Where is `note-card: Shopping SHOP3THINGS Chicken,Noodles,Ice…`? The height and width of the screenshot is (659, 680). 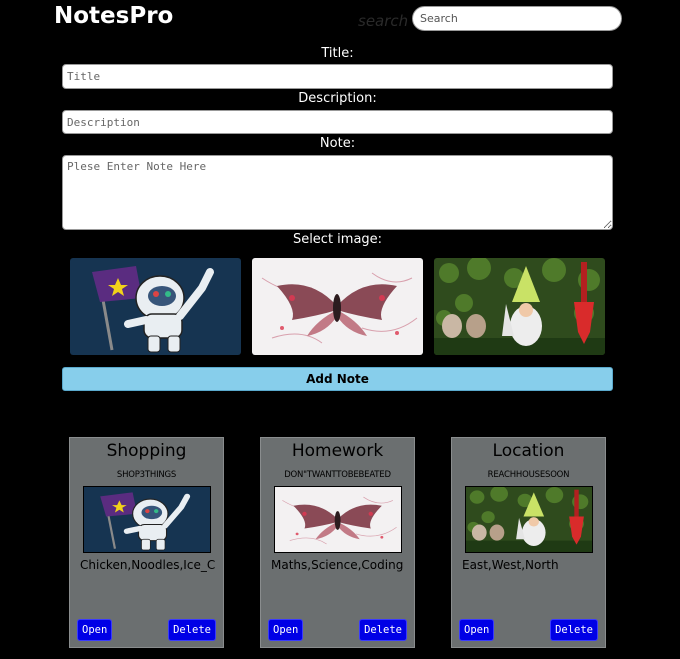
note-card: Shopping SHOP3THINGS Chicken,Noodles,Ice… is located at coordinates (146, 542).